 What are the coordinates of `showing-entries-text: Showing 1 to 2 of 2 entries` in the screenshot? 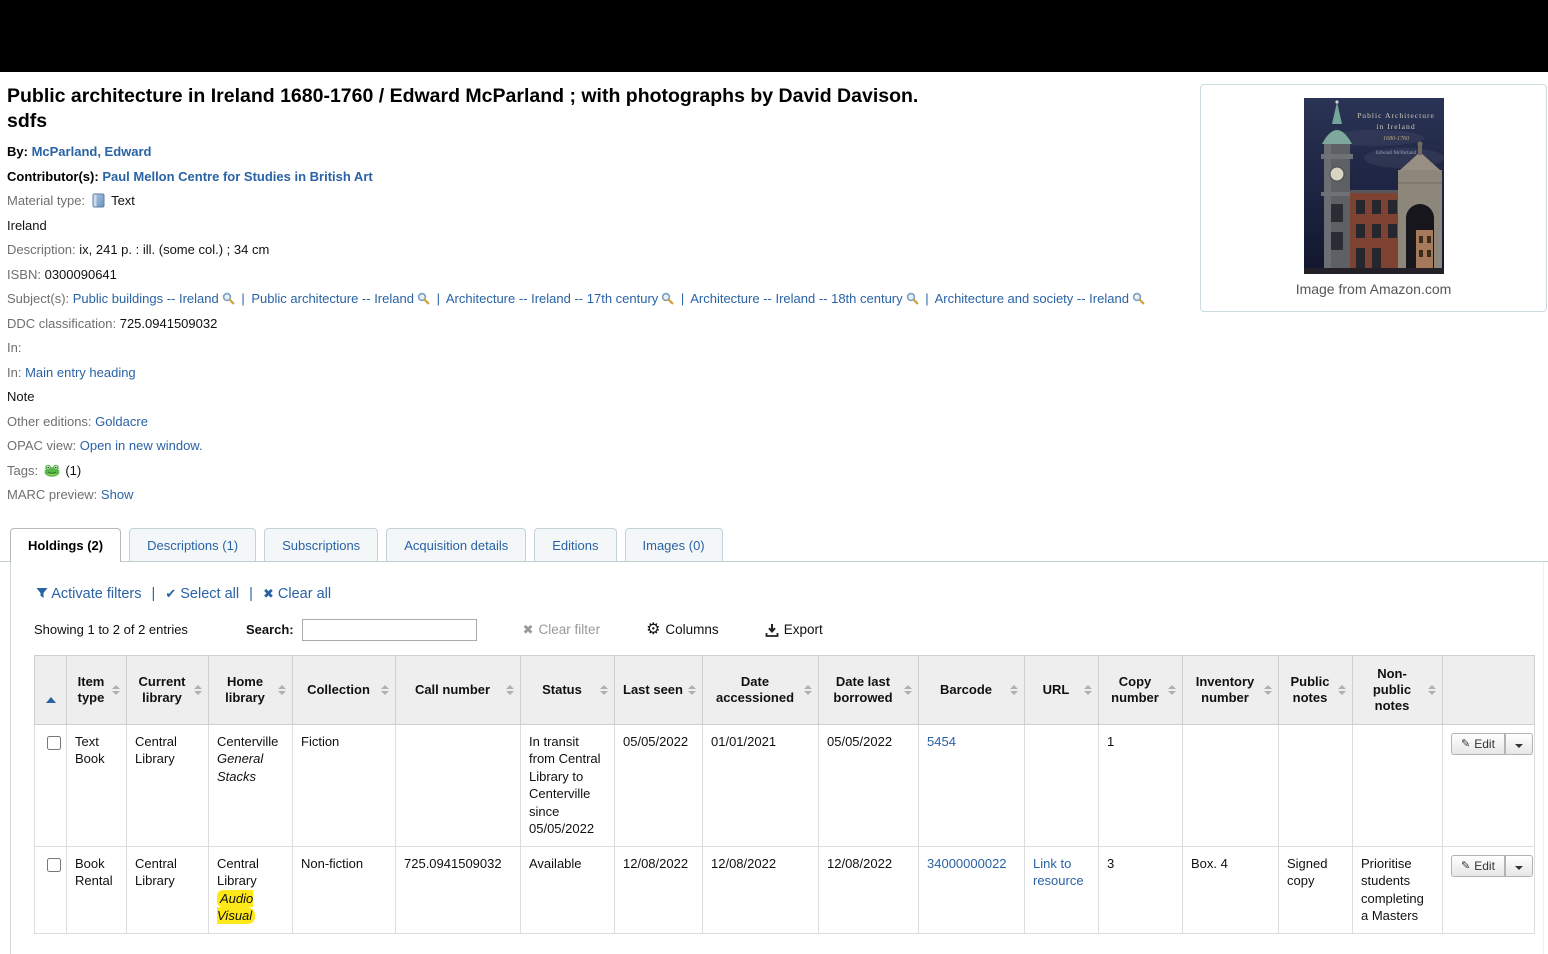 It's located at (111, 629).